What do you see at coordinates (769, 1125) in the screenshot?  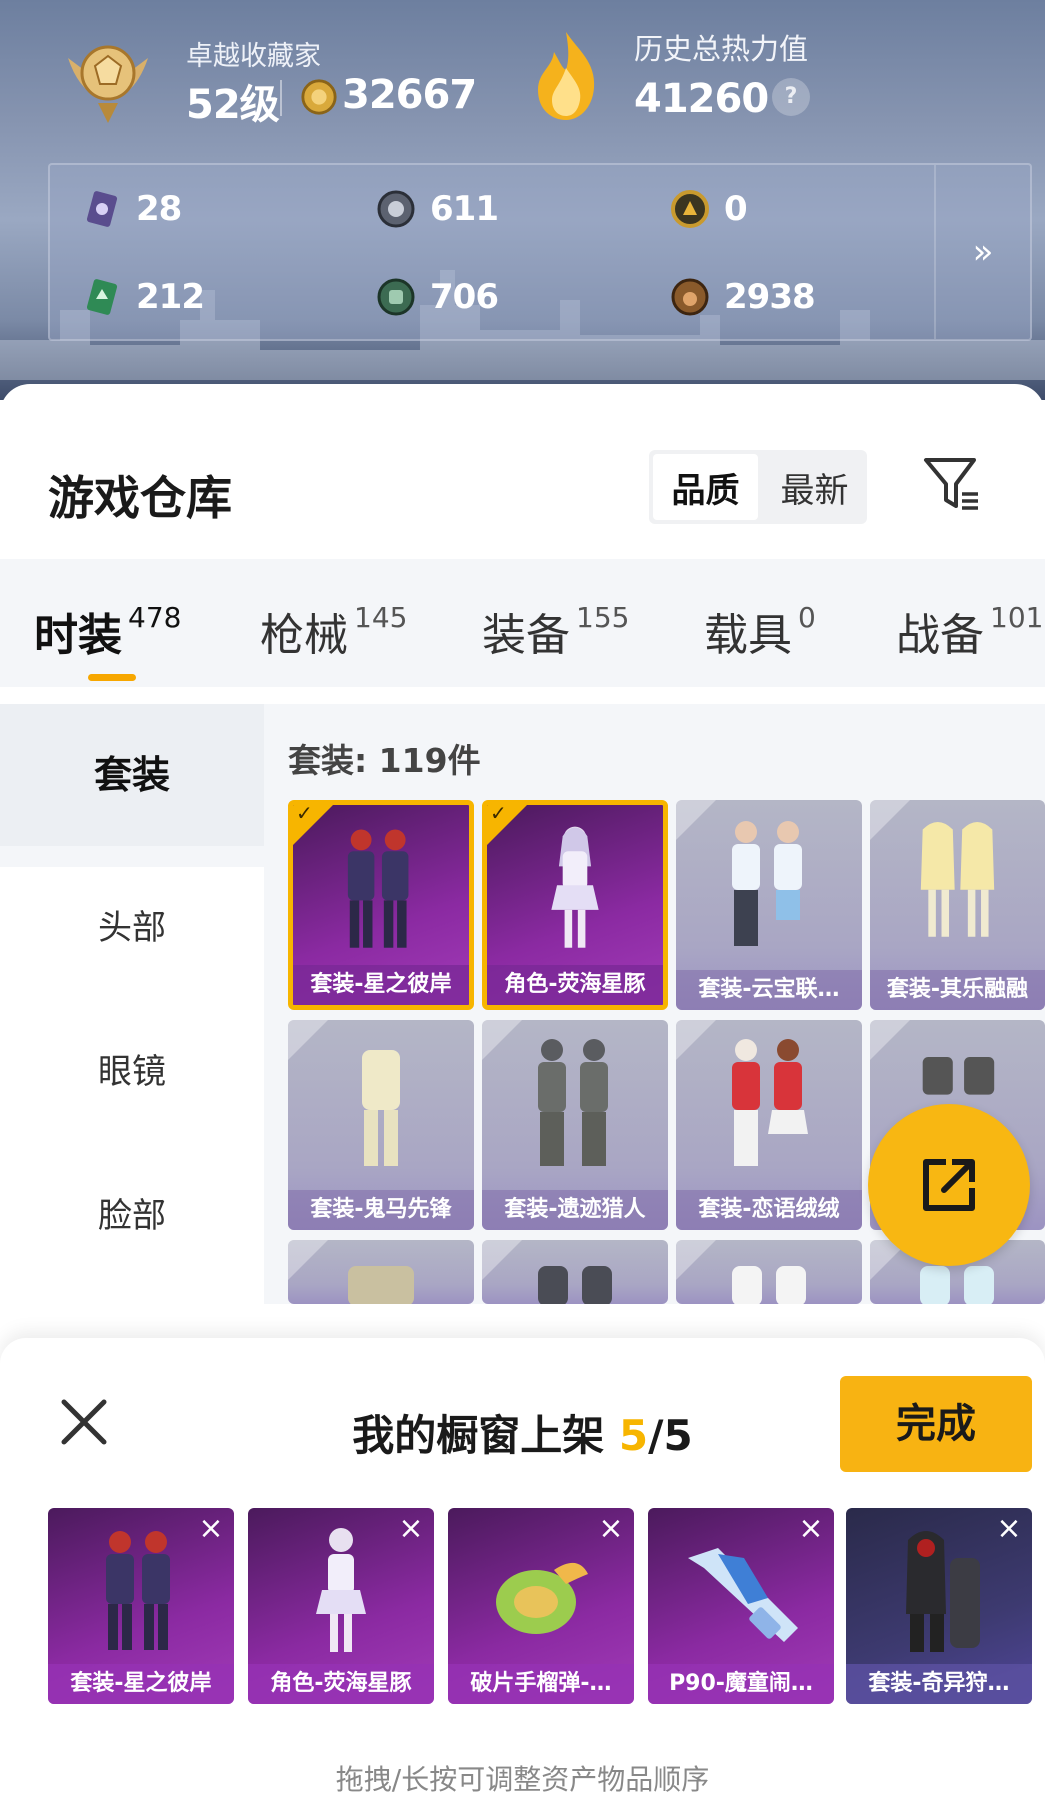 I see `item-tile: 套装-恋语绒绒` at bounding box center [769, 1125].